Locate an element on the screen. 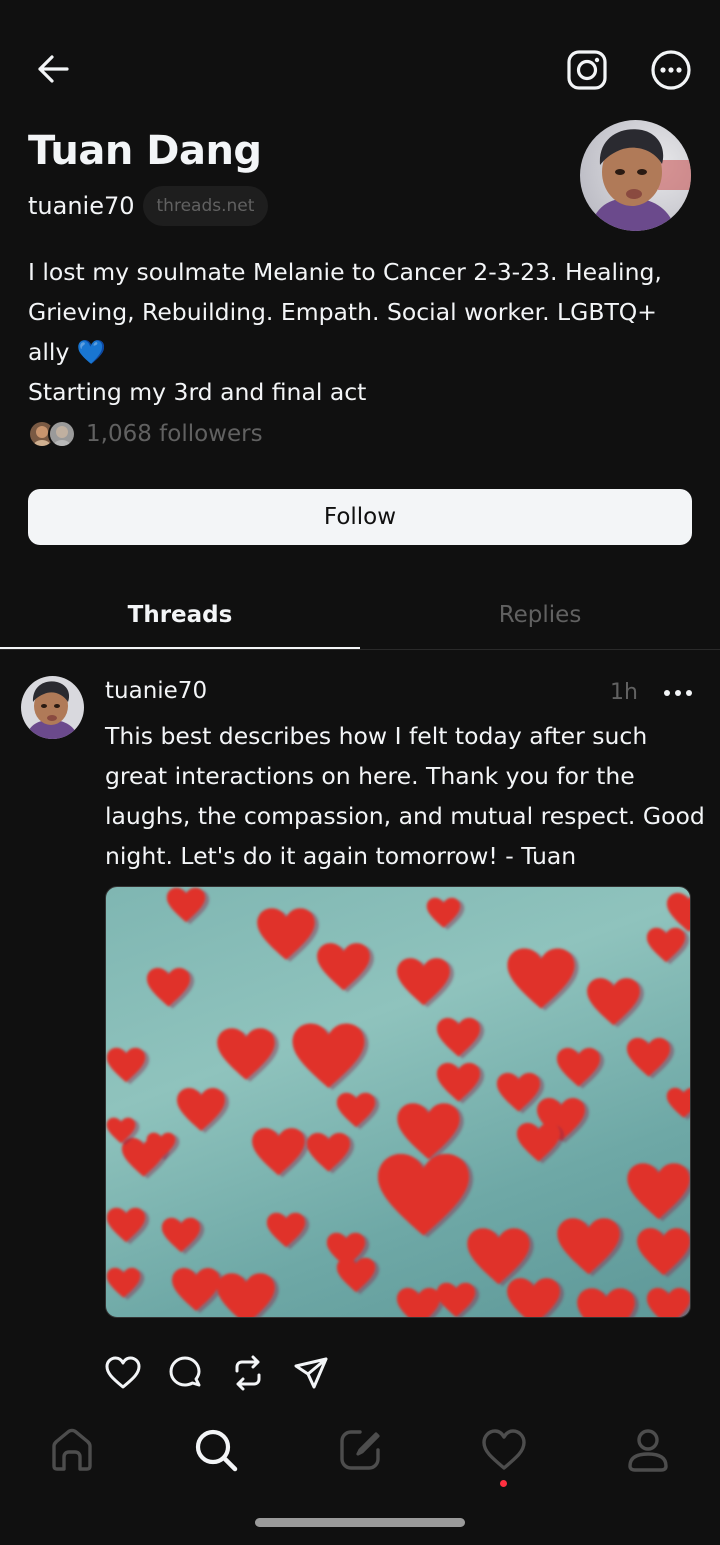 This screenshot has height=1545, width=720. post-author-avatar is located at coordinates (52, 707).